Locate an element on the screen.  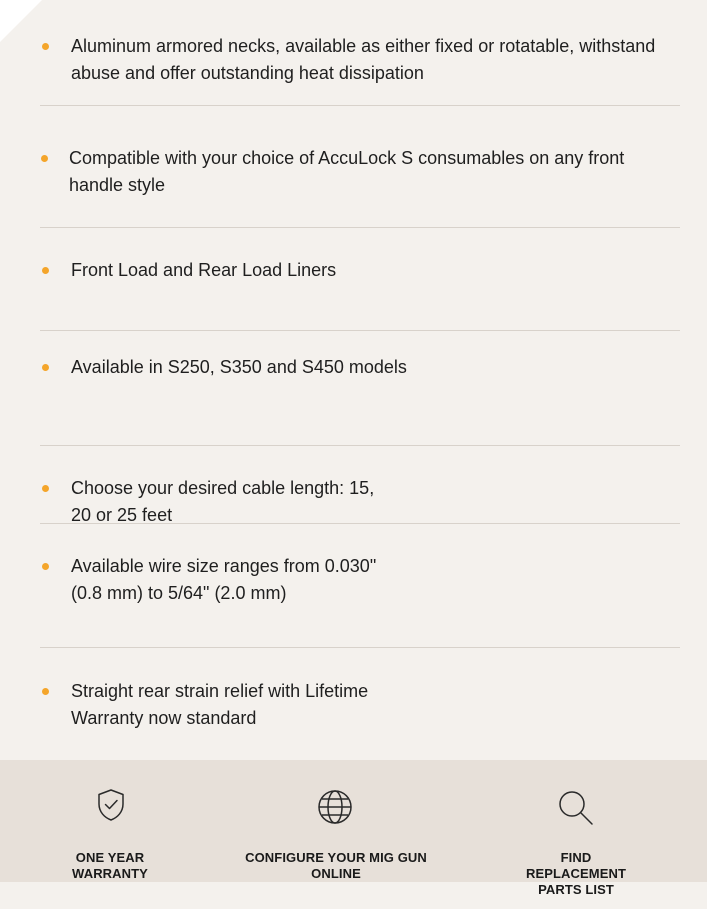
feature-text: Front Load and Rear Load Liners is located at coordinates (204, 270).